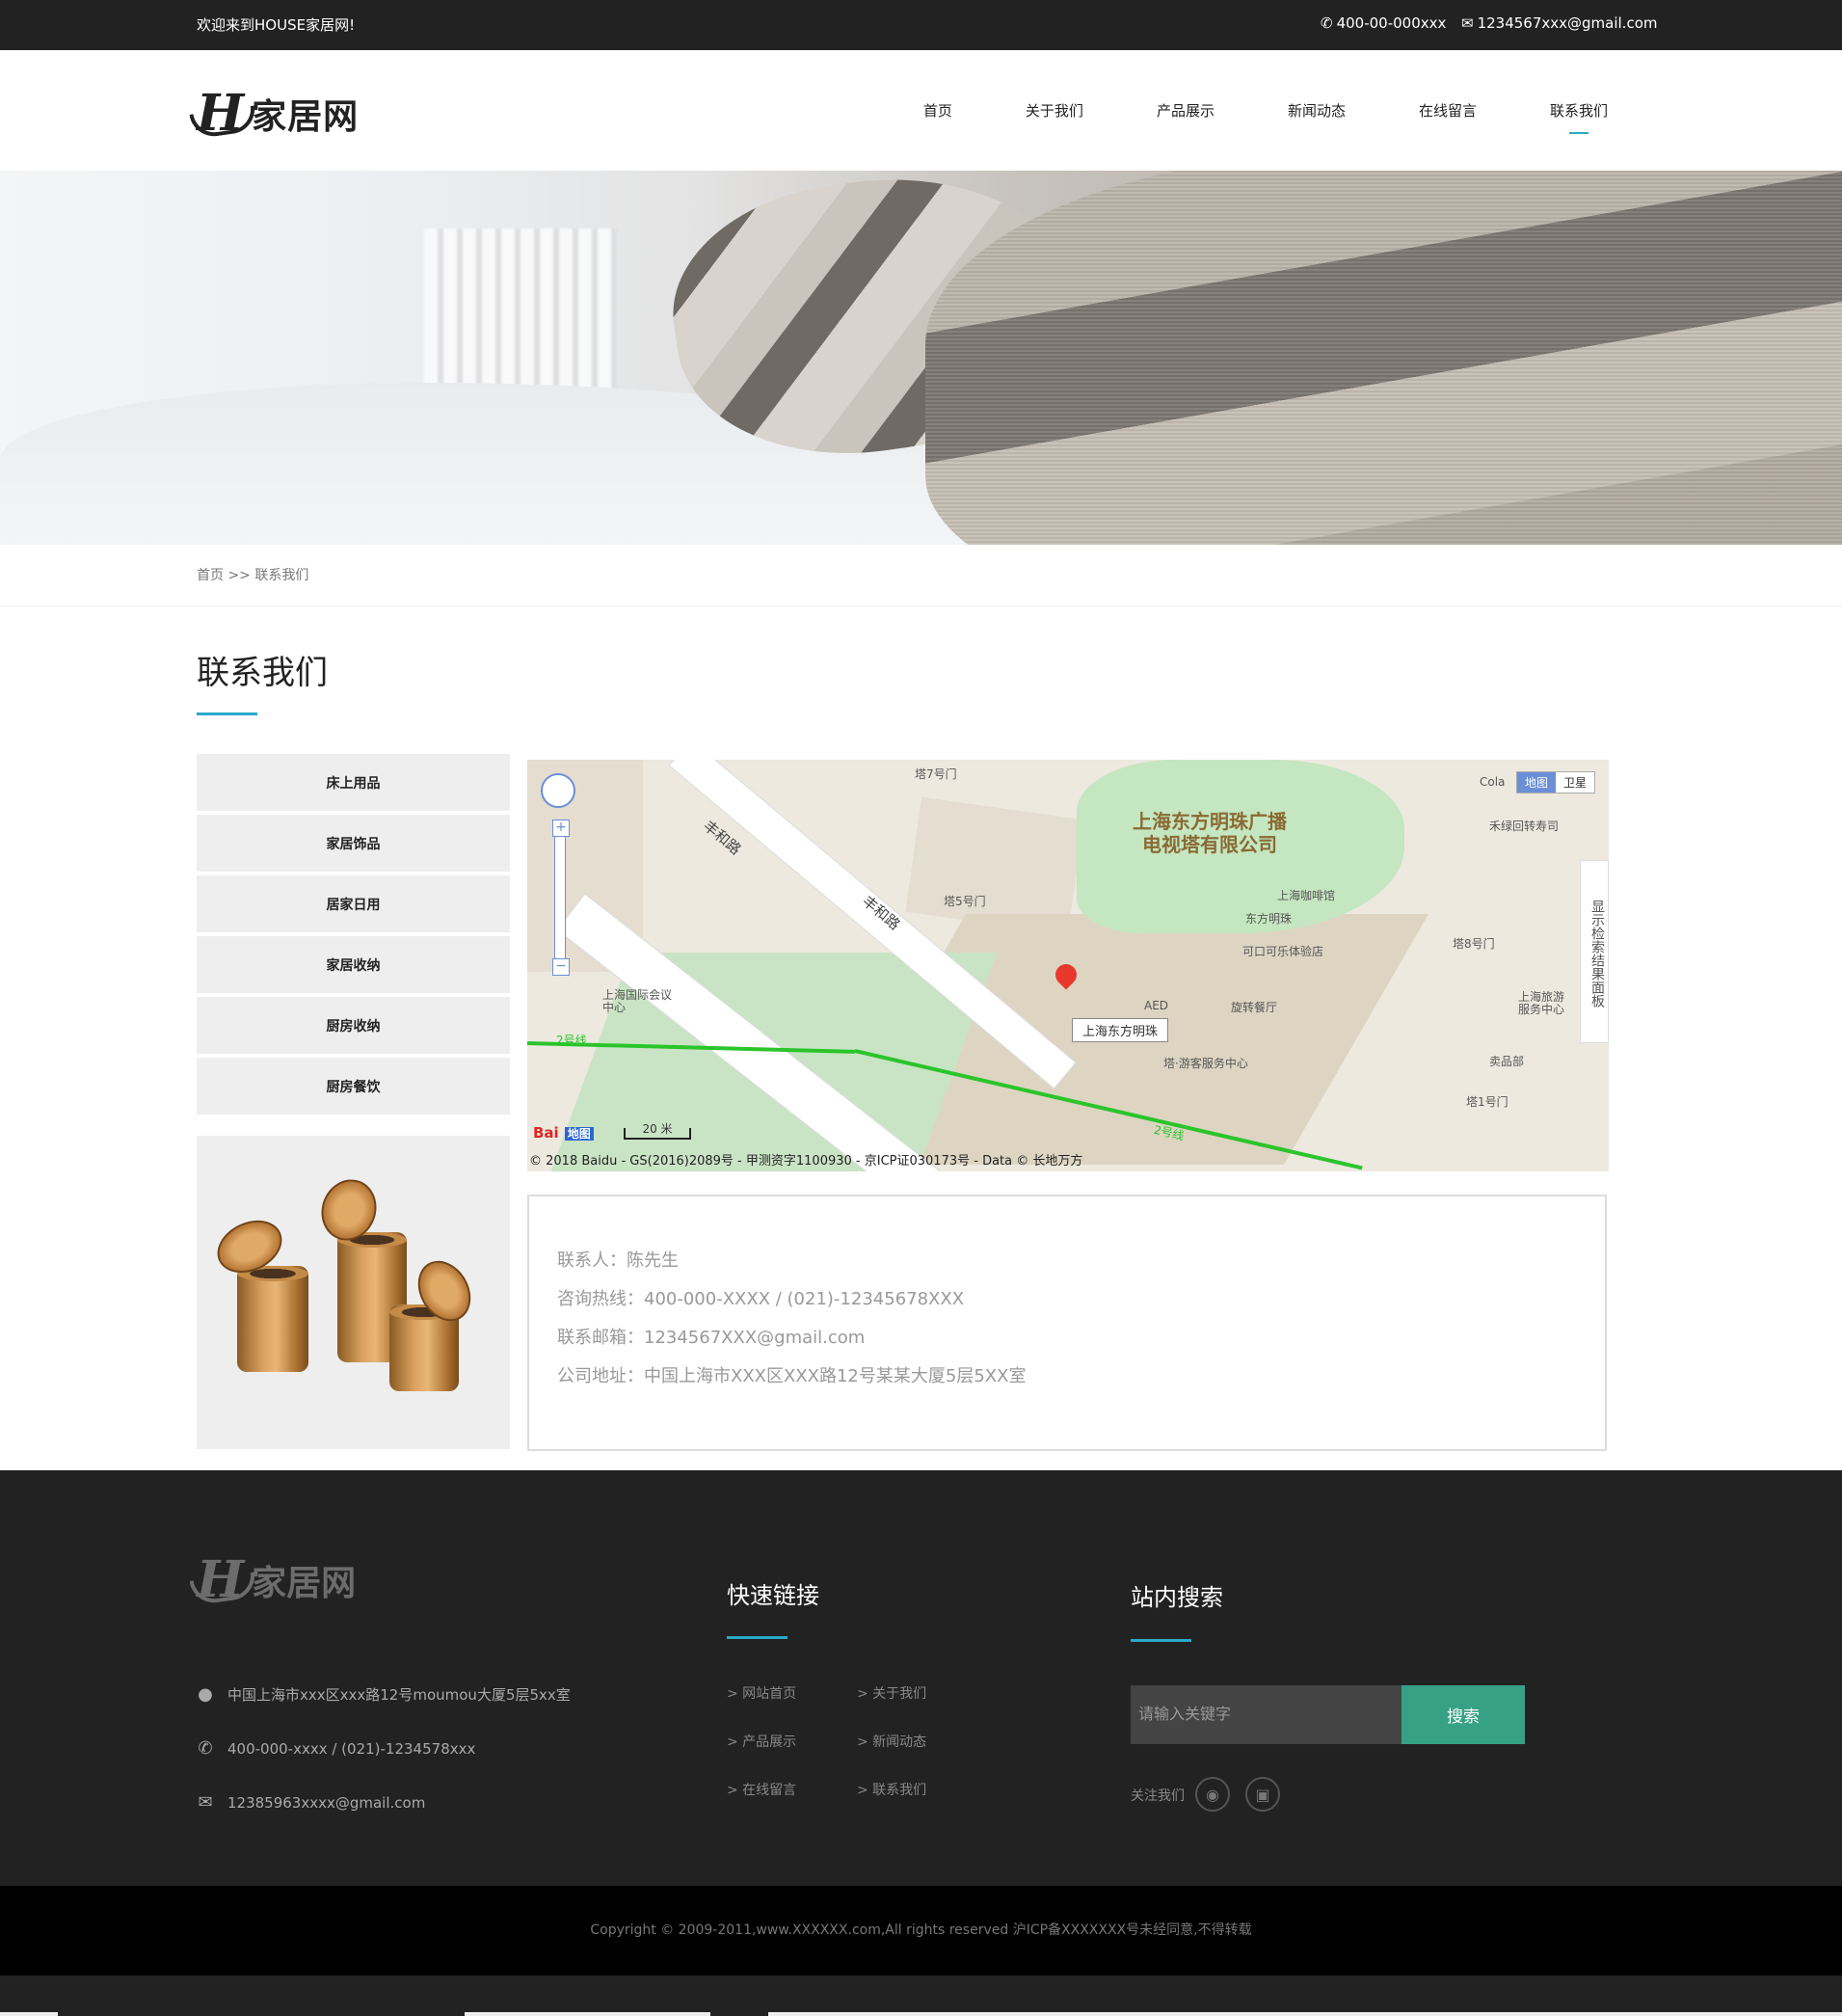 This screenshot has width=1842, height=2016. Describe the element at coordinates (571, 1040) in the screenshot. I see `map-metro-label: 2号线` at that location.